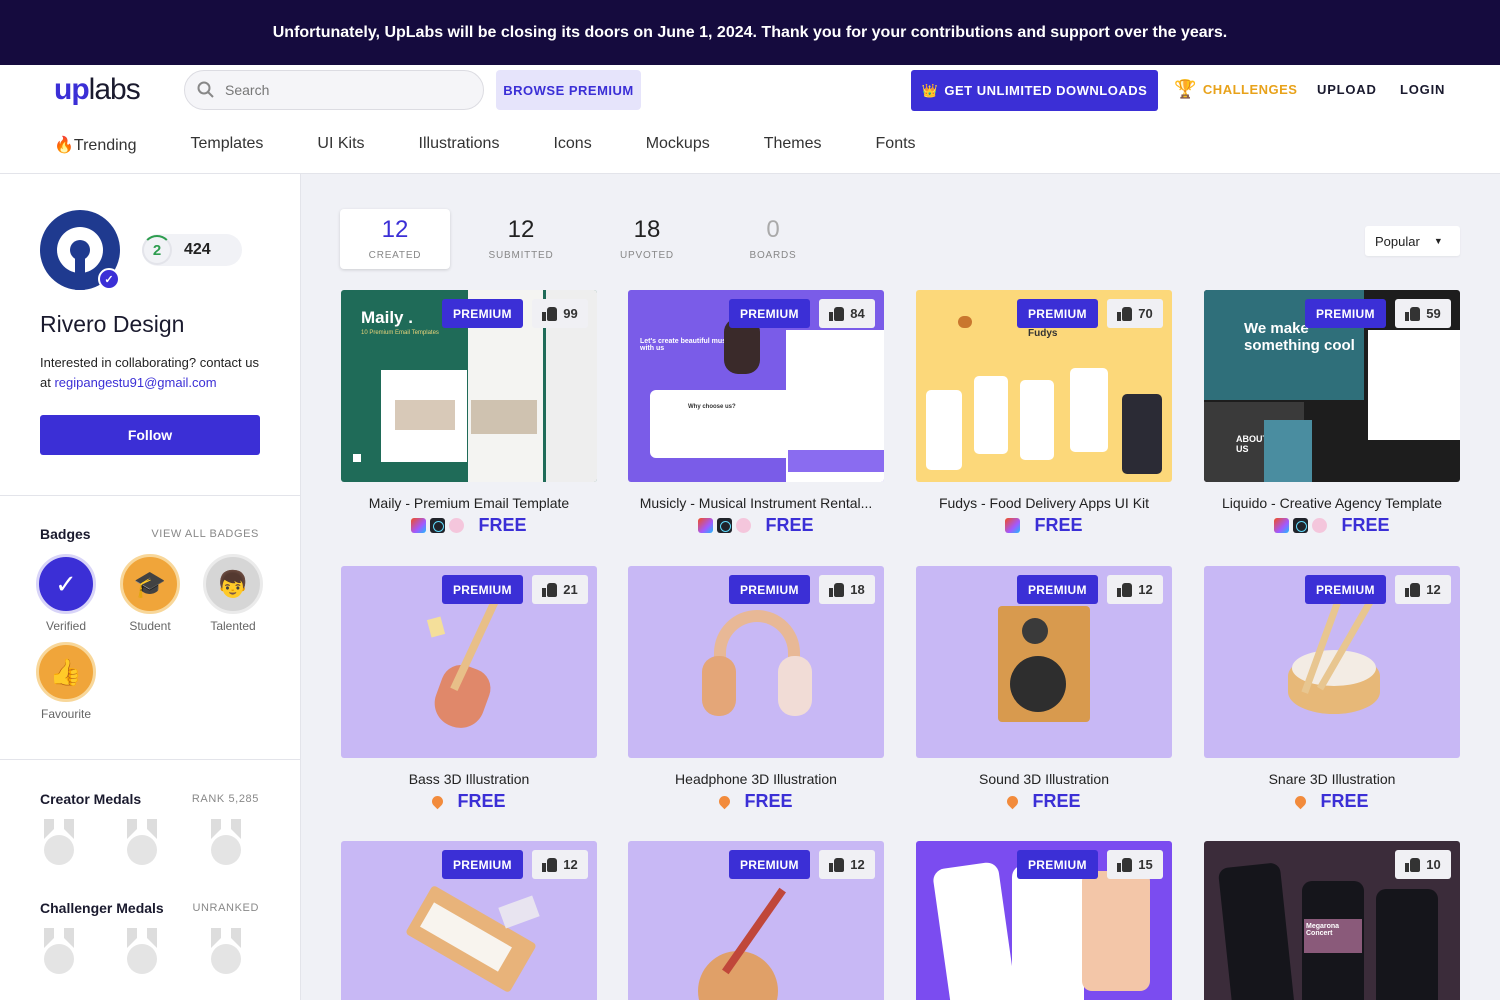 Image resolution: width=1500 pixels, height=1000 pixels. I want to click on view-all-badges-link: VIEW ALL BADGES, so click(205, 534).